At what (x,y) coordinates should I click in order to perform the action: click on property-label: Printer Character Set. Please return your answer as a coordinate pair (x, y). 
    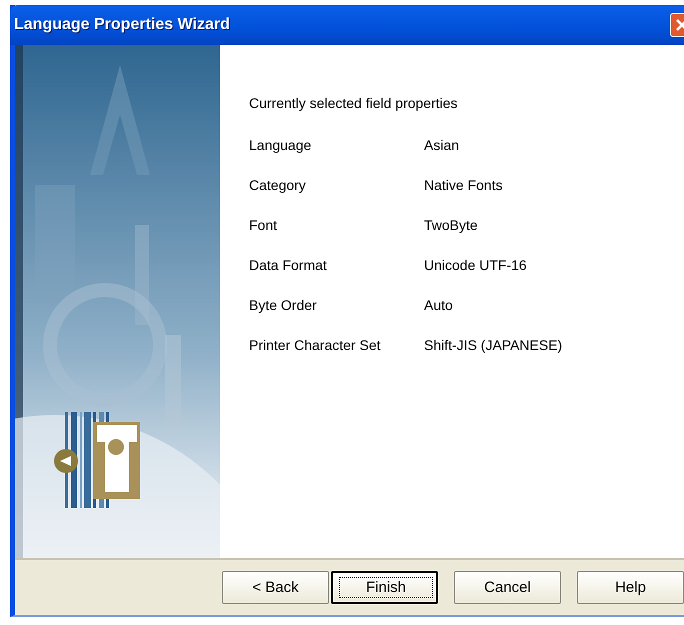
    Looking at the image, I should click on (315, 344).